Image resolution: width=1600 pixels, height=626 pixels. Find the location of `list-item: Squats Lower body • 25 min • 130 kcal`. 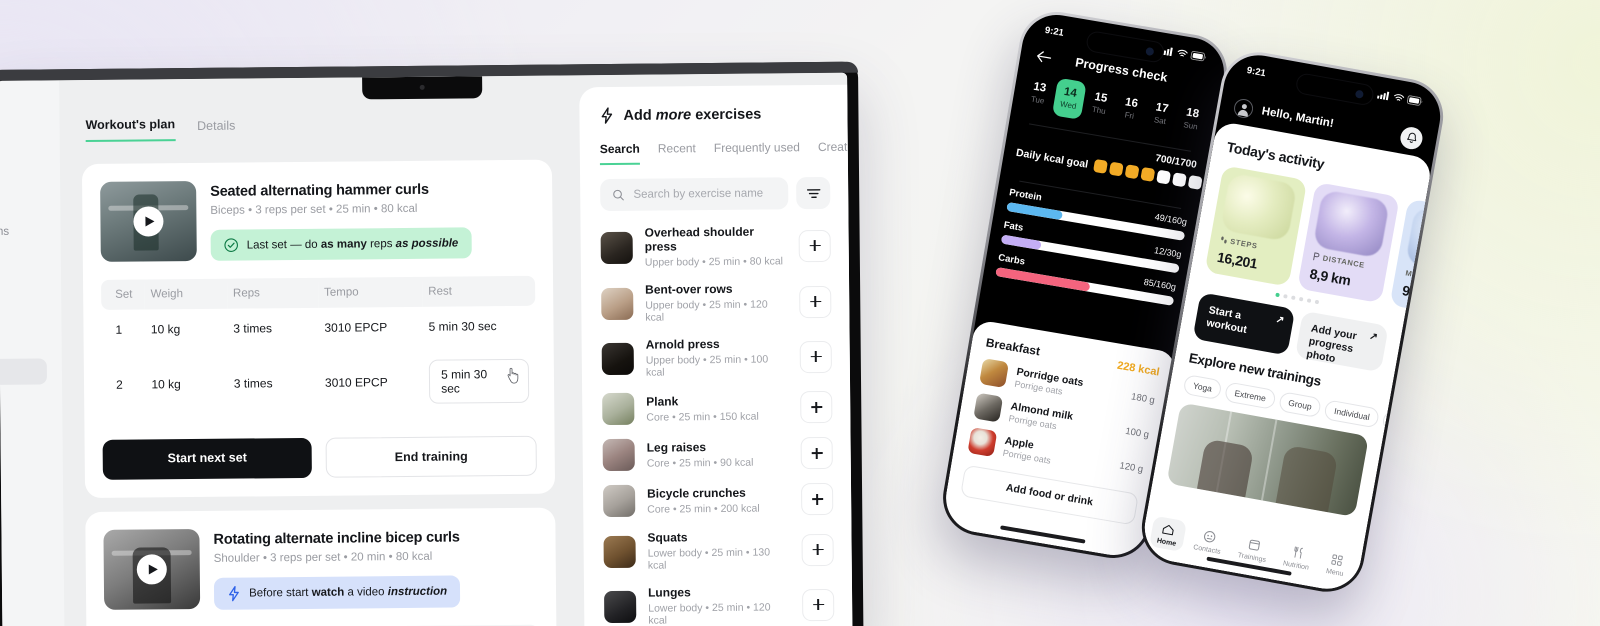

list-item: Squats Lower body • 25 min • 130 kcal is located at coordinates (718, 550).